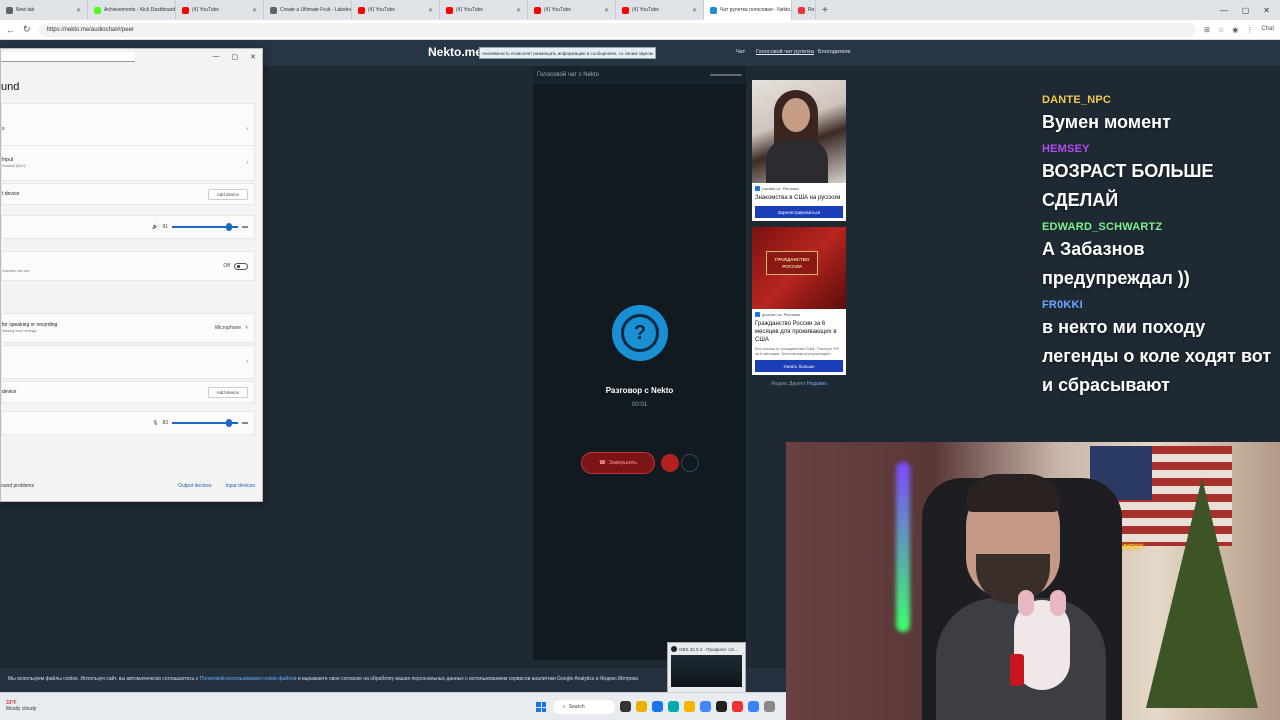 The width and height of the screenshot is (1280, 720). Describe the element at coordinates (804, 10) in the screenshot. I see `browser-tab: Ro✕` at that location.